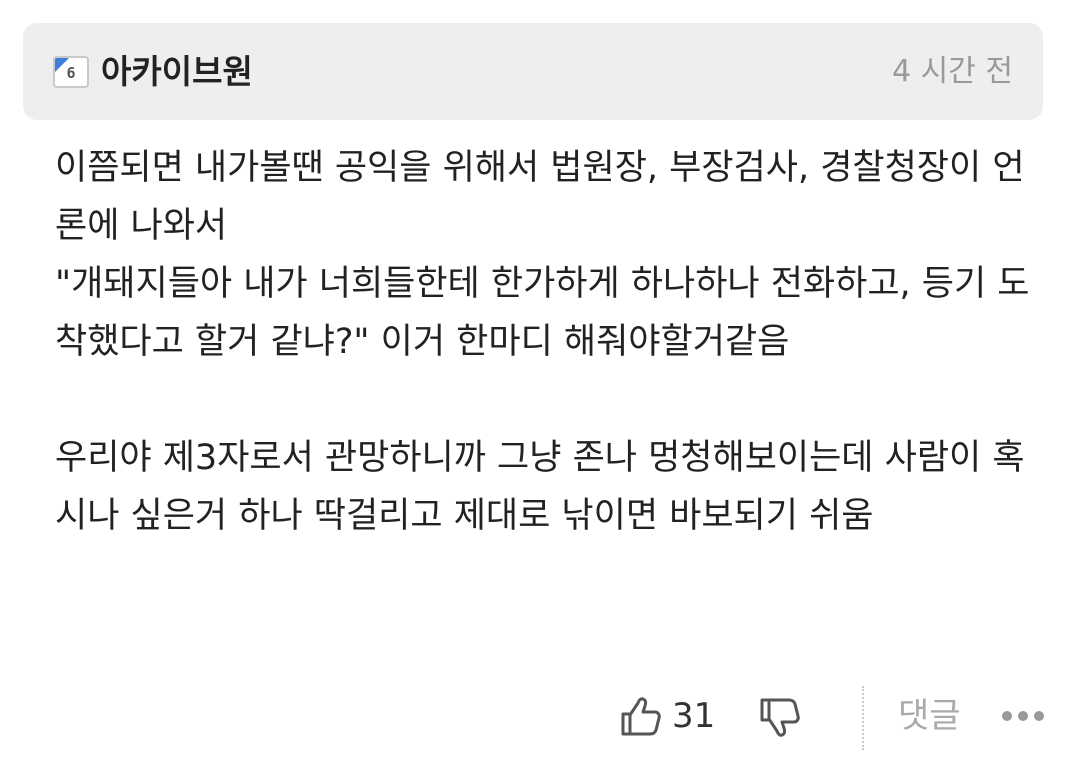 The height and width of the screenshot is (769, 1069). Describe the element at coordinates (780, 718) in the screenshot. I see `thumbs-down-icon` at that location.